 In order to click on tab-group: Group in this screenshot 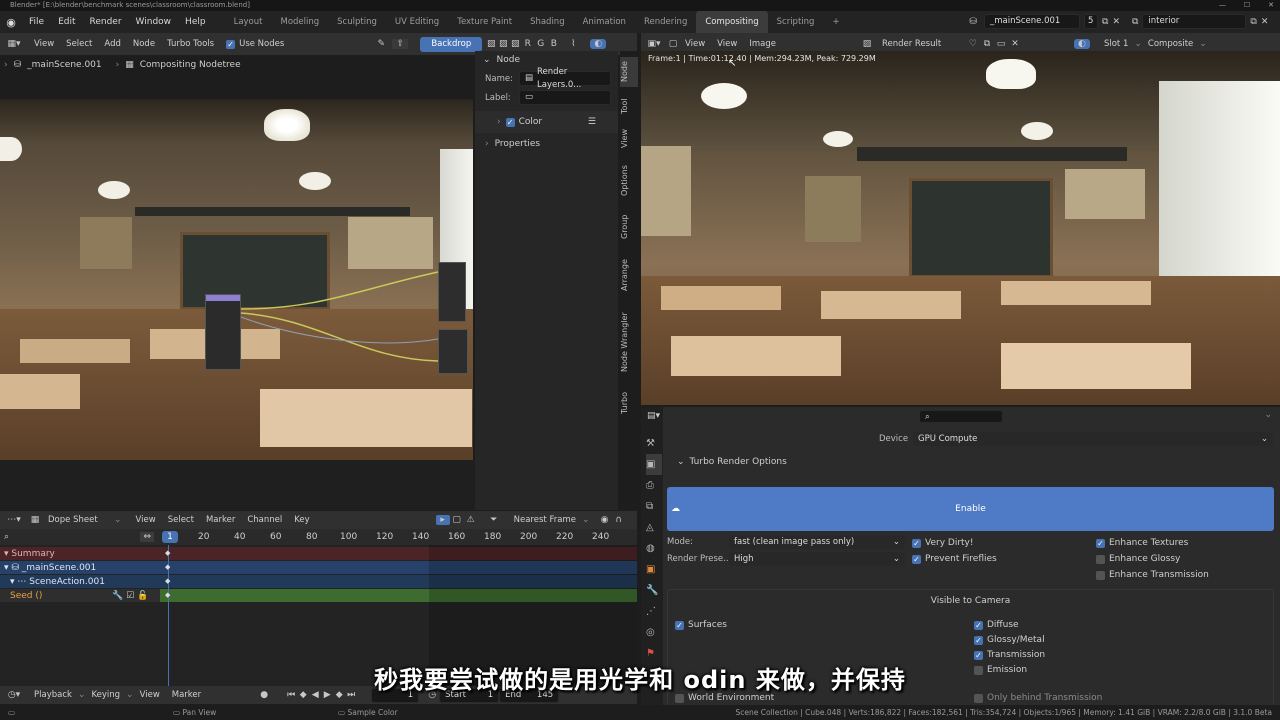, I will do `click(629, 227)`.